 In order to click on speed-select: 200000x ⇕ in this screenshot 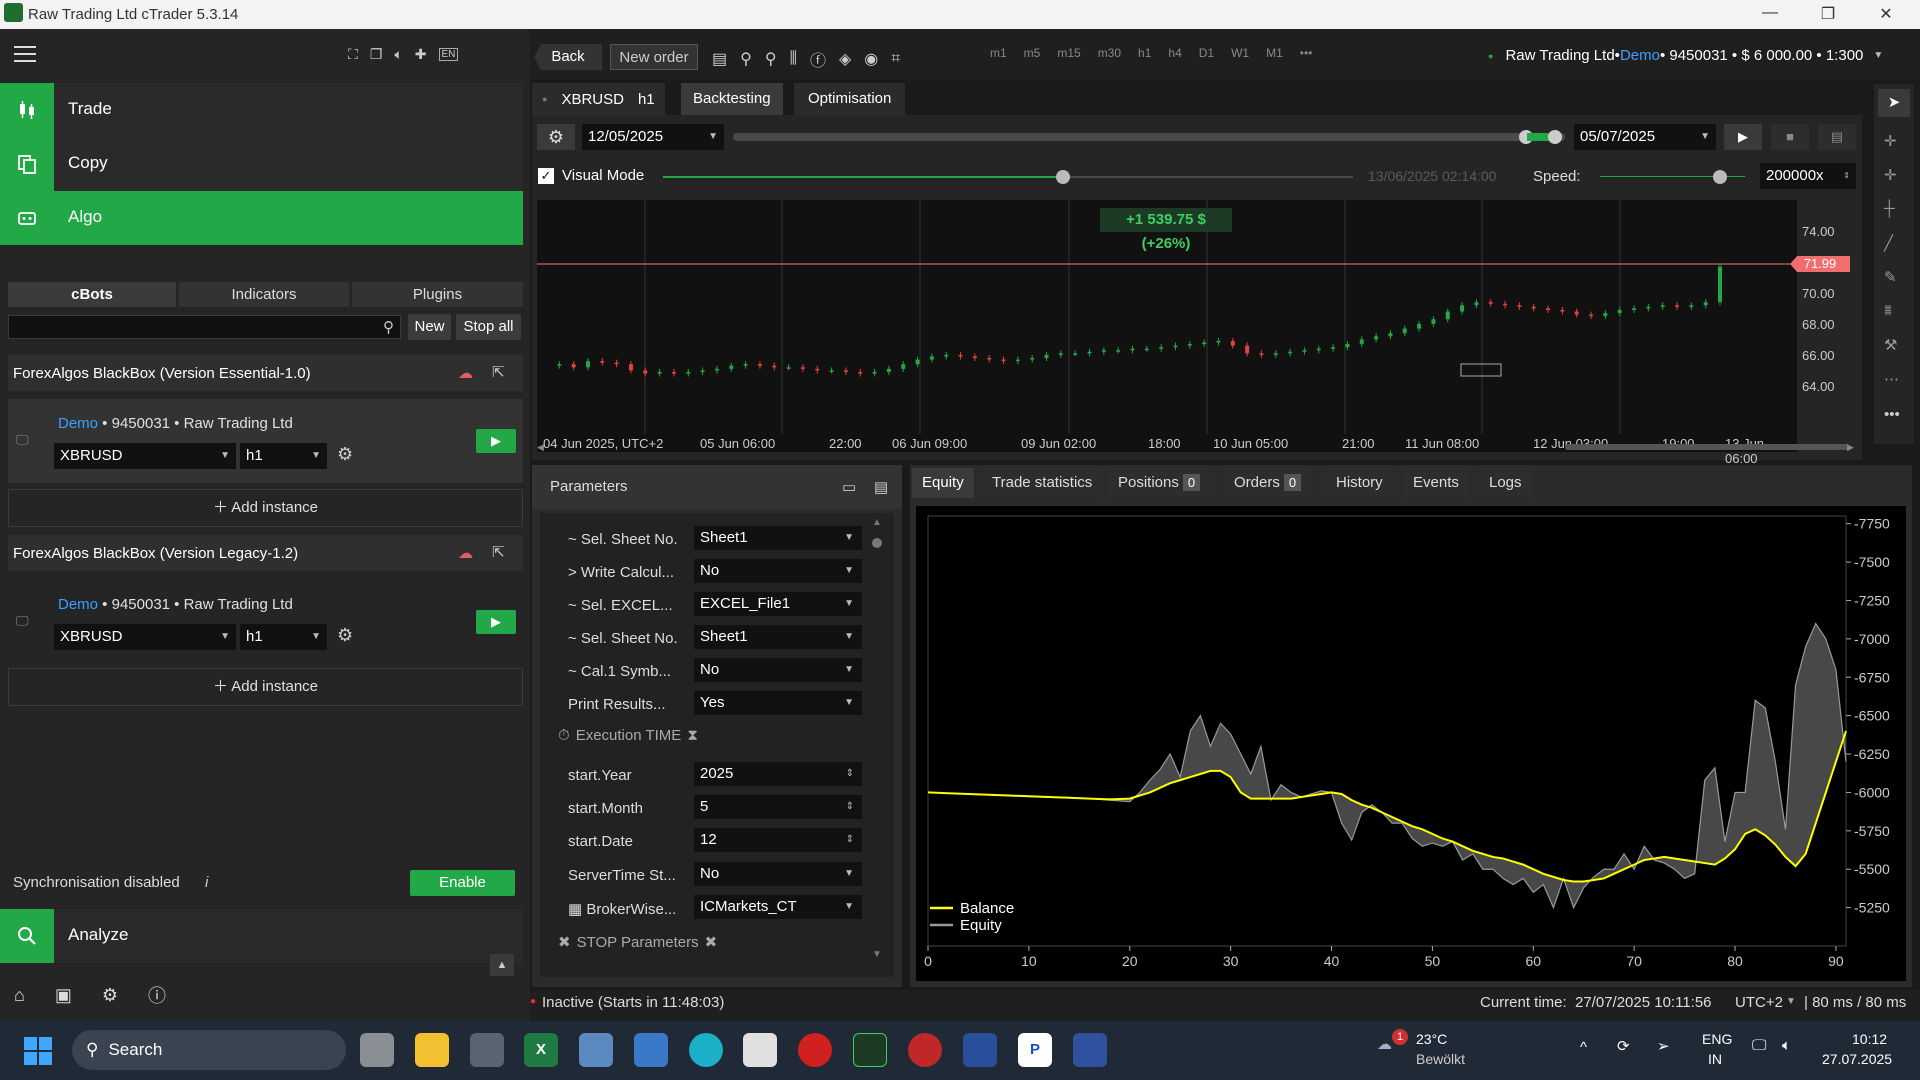, I will do `click(1808, 176)`.